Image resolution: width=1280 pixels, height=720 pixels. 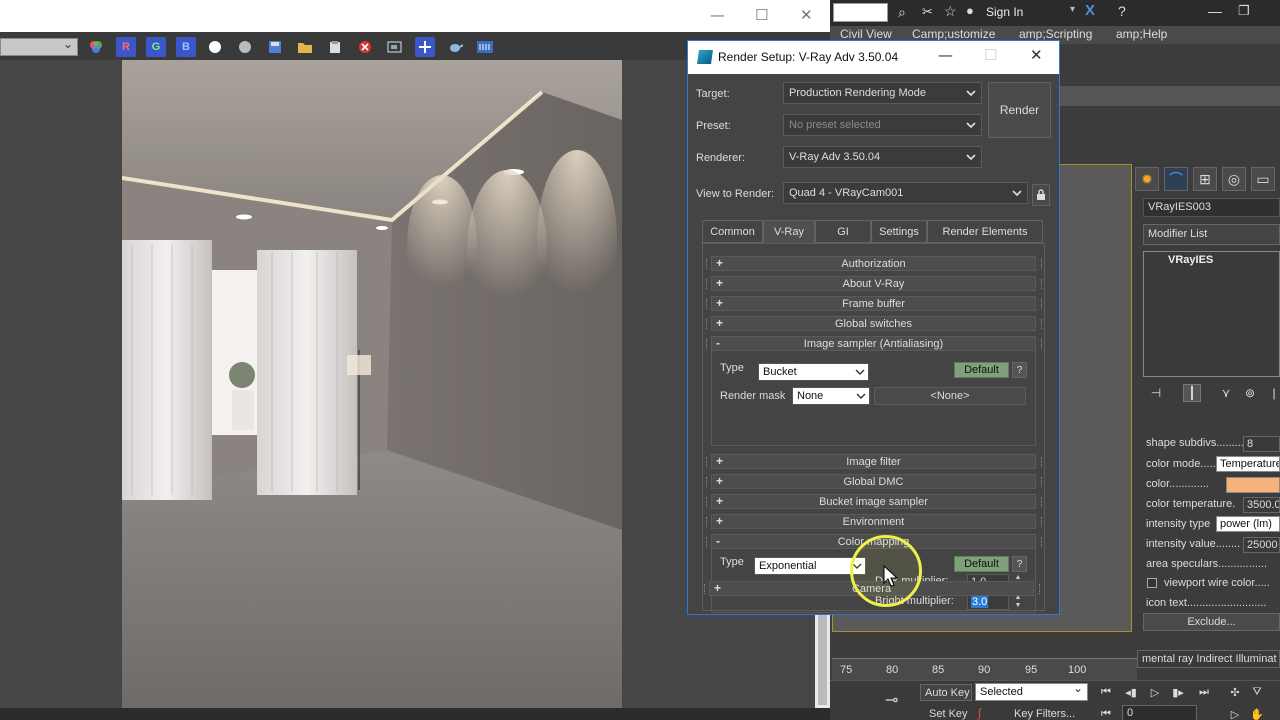 I want to click on menu-customize: Camp;ustomize, so click(x=953, y=34).